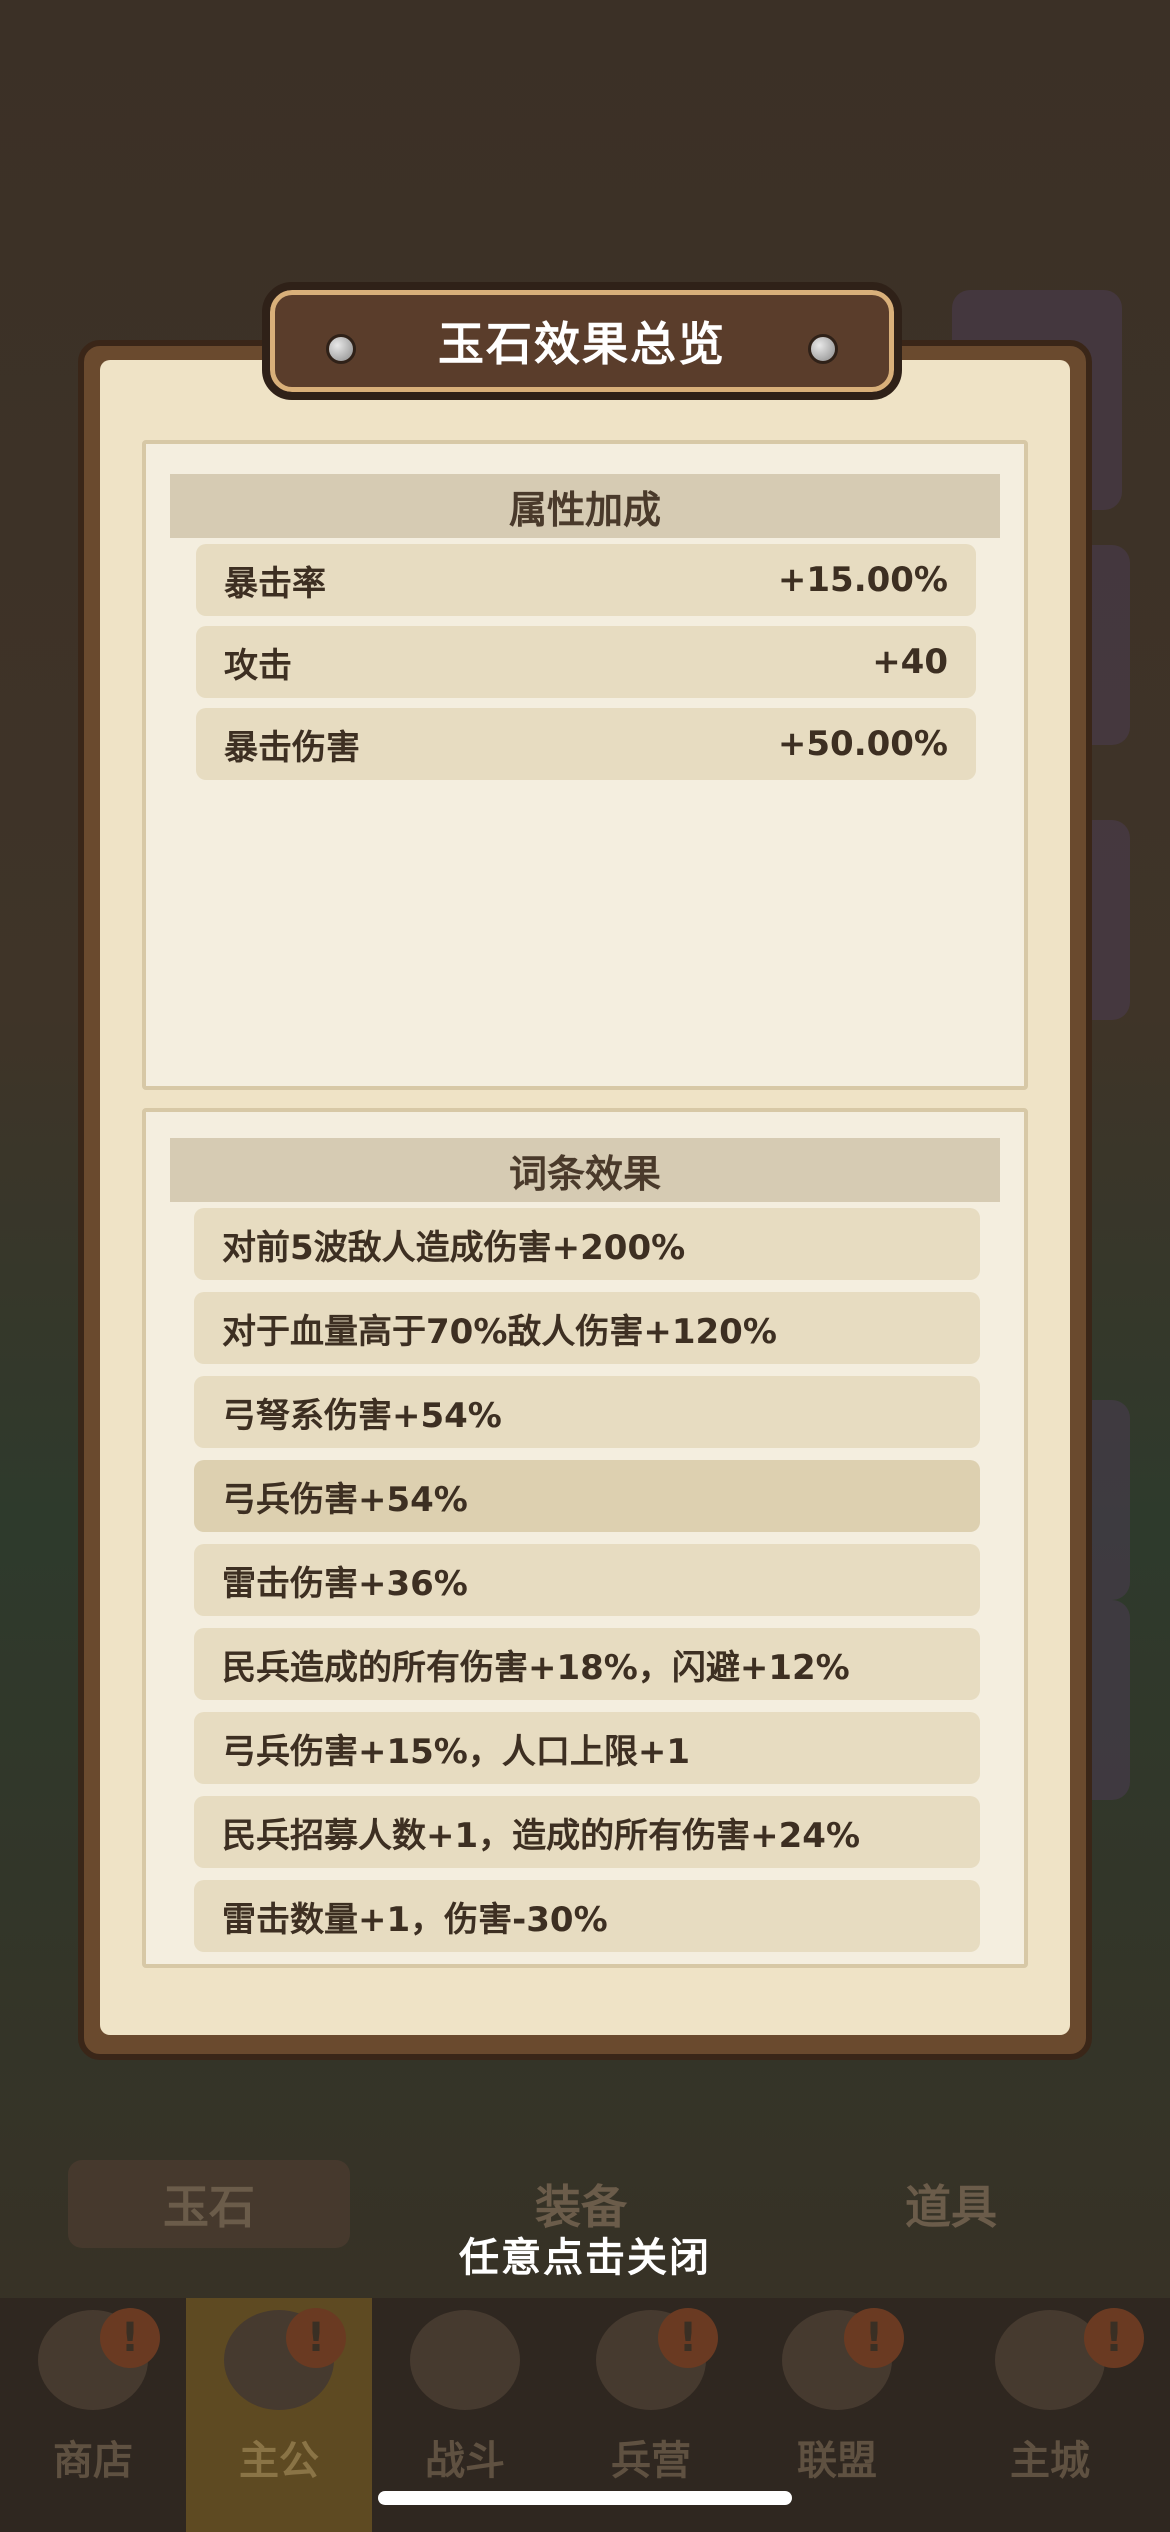  Describe the element at coordinates (585, 2498) in the screenshot. I see `home-indicator` at that location.